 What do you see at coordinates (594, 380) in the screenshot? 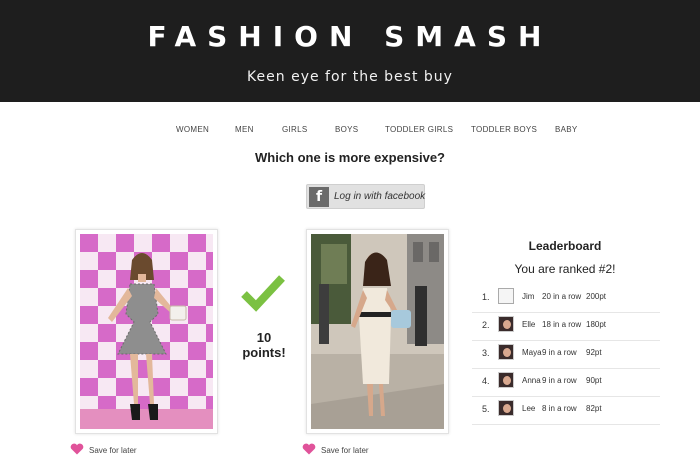
I see `leaderboard-points: 90pt` at bounding box center [594, 380].